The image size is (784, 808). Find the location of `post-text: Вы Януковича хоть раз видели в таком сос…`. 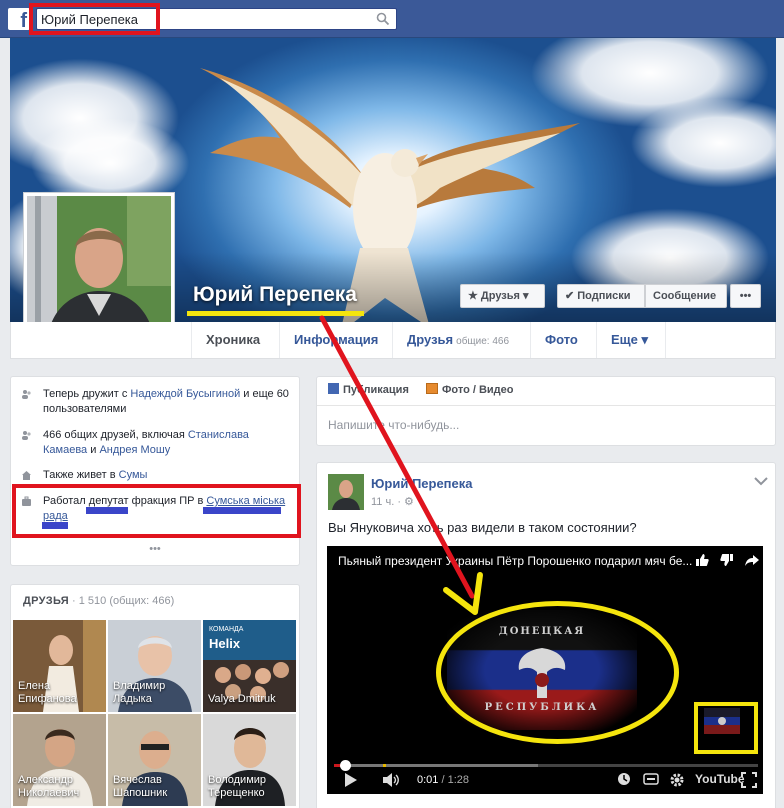

post-text: Вы Януковича хоть раз видели в таком сос… is located at coordinates (482, 527).